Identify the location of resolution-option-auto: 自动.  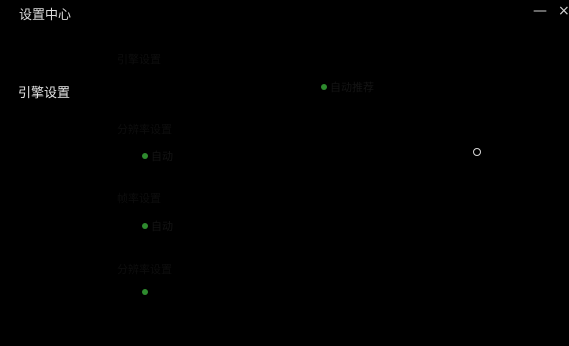
(157, 156).